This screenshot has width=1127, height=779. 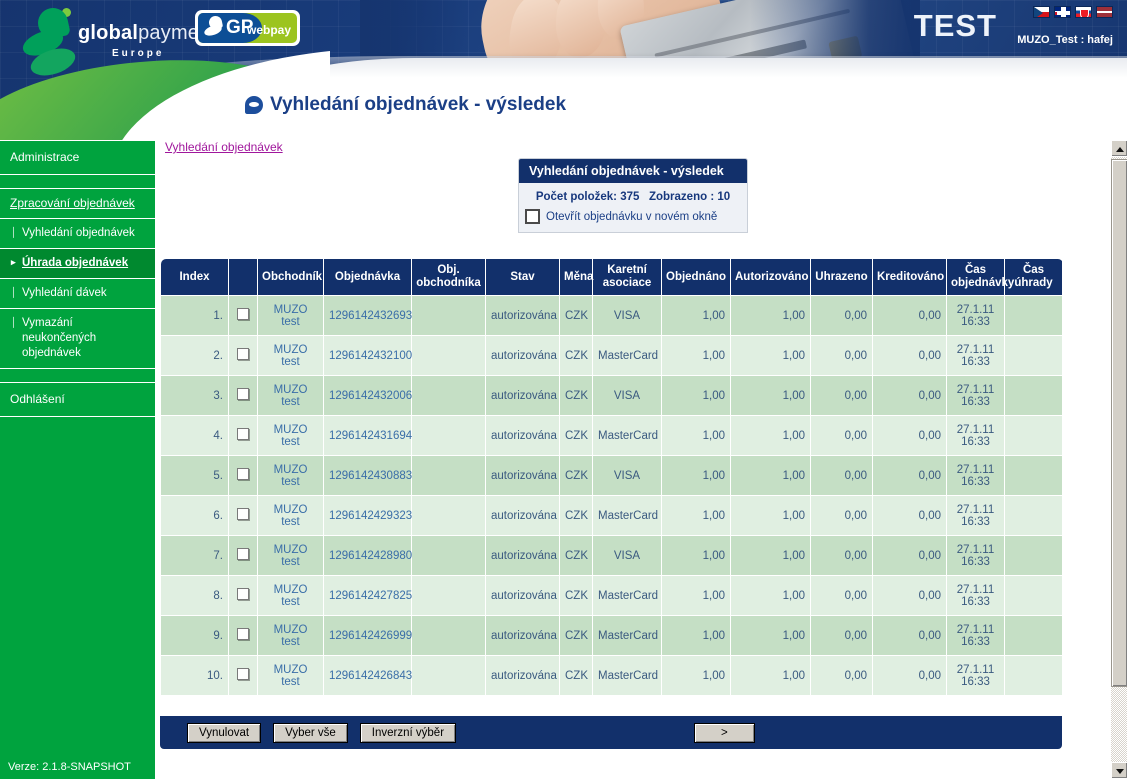 I want to click on cell-credited: 0,00, so click(x=909, y=475).